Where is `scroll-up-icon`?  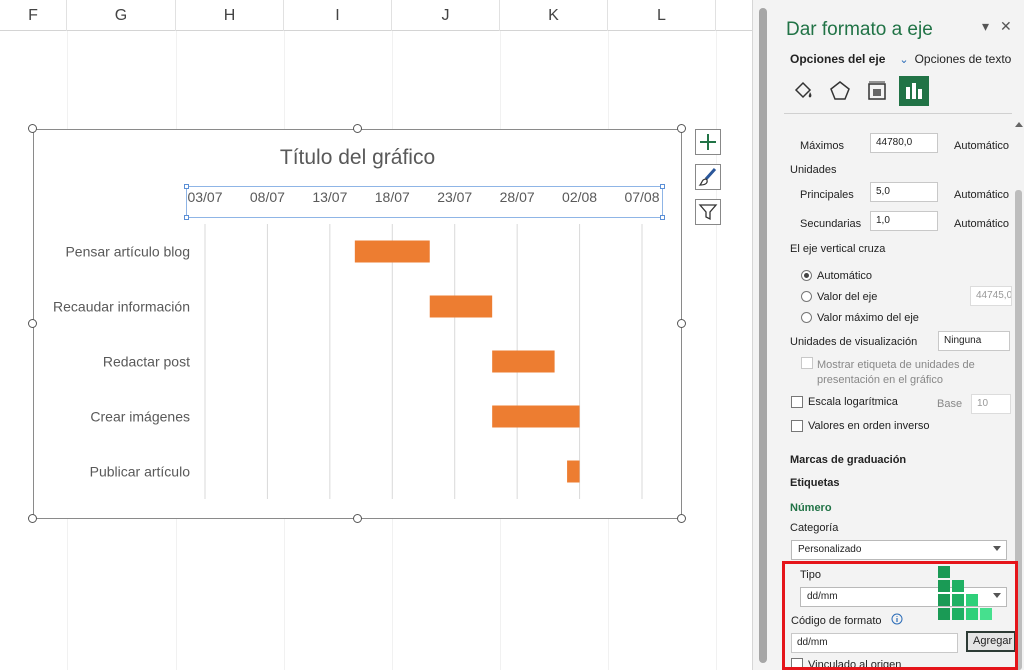 scroll-up-icon is located at coordinates (1019, 124).